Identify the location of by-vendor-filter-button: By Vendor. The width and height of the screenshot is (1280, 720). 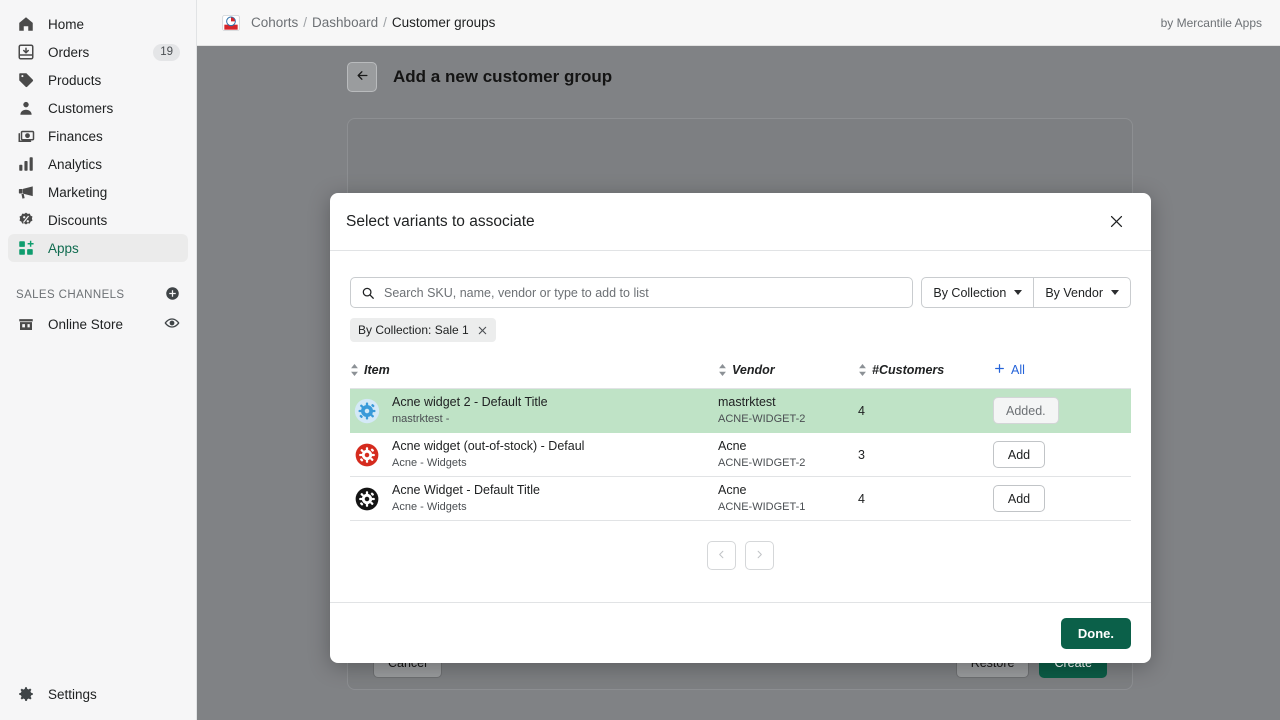
(1082, 292).